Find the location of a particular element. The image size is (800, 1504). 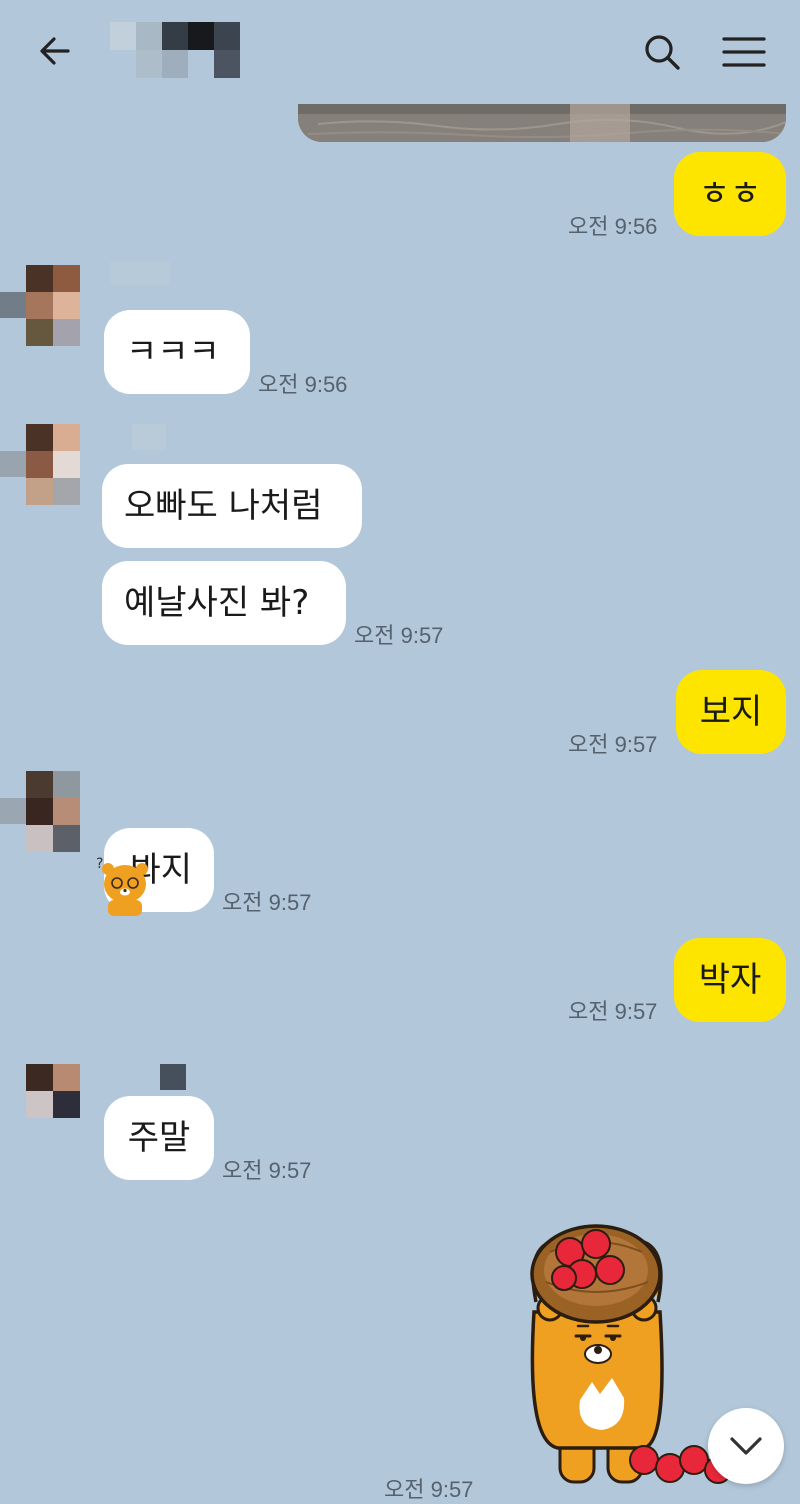

chevron-down-icon is located at coordinates (746, 1446).